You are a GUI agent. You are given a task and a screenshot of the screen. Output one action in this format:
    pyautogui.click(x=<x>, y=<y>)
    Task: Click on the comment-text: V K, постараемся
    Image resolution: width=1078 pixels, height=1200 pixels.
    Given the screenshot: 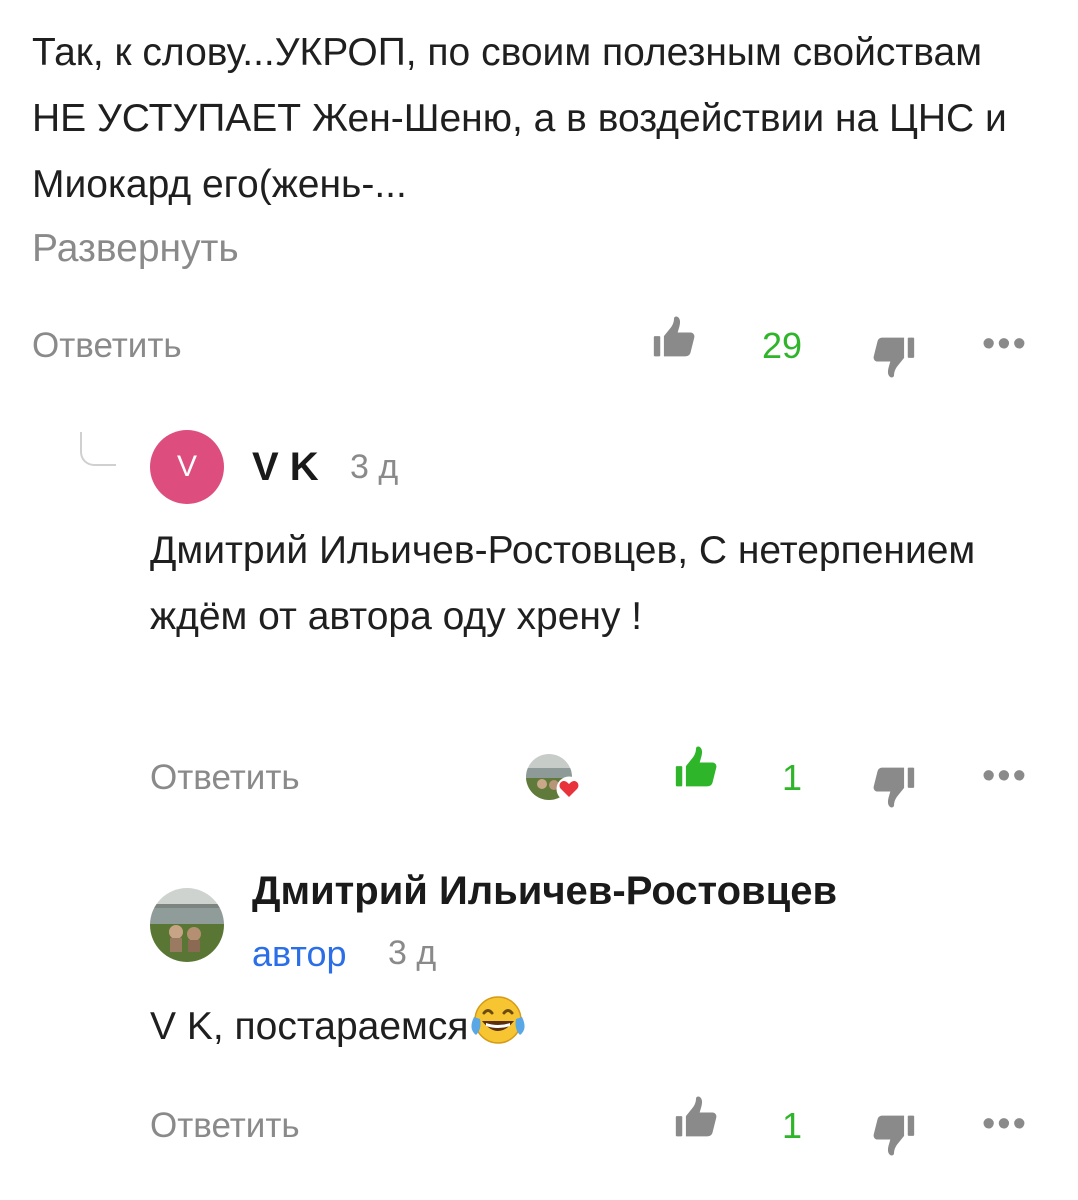 What is the action you would take?
    pyautogui.click(x=309, y=1026)
    